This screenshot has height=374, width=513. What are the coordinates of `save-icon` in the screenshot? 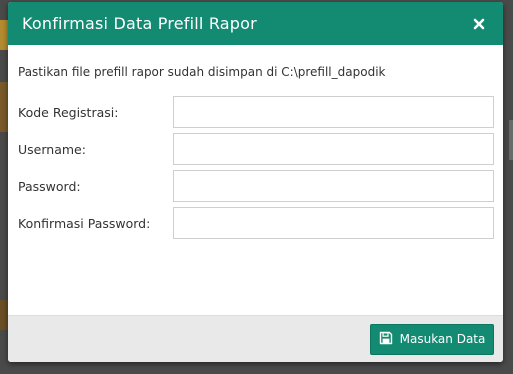 It's located at (386, 339).